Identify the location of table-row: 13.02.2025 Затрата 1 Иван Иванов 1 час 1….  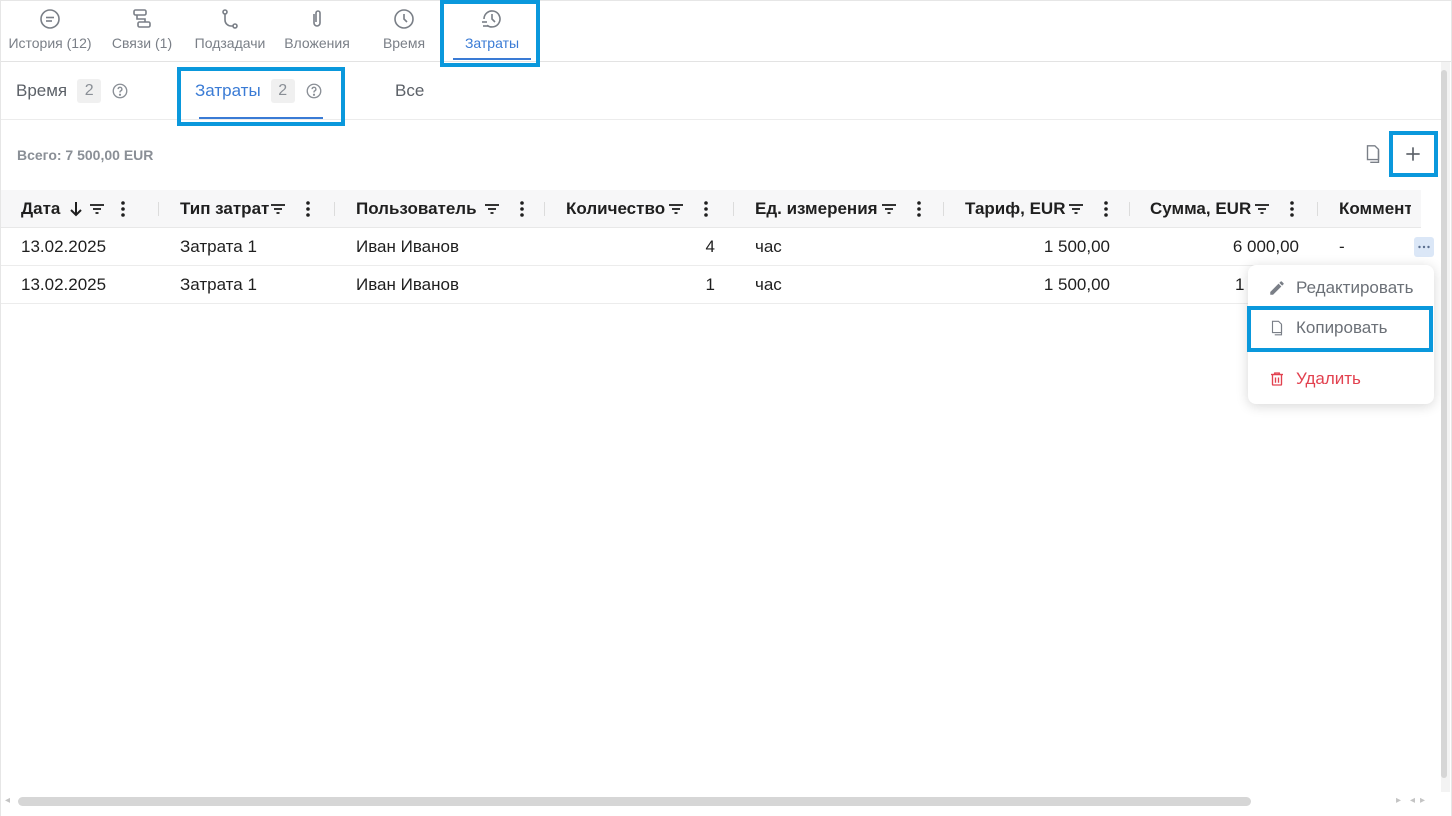
(711, 285).